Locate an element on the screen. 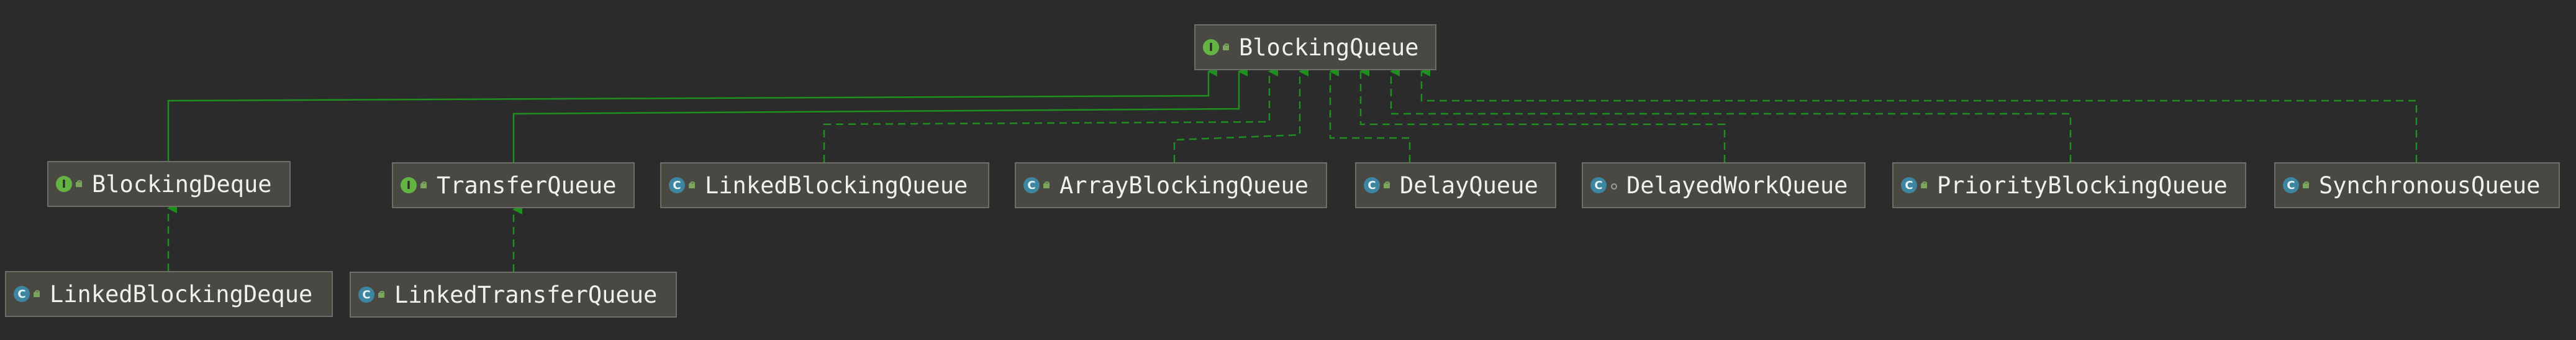  node-blocking-queue: I BlockingQueue is located at coordinates (1315, 47).